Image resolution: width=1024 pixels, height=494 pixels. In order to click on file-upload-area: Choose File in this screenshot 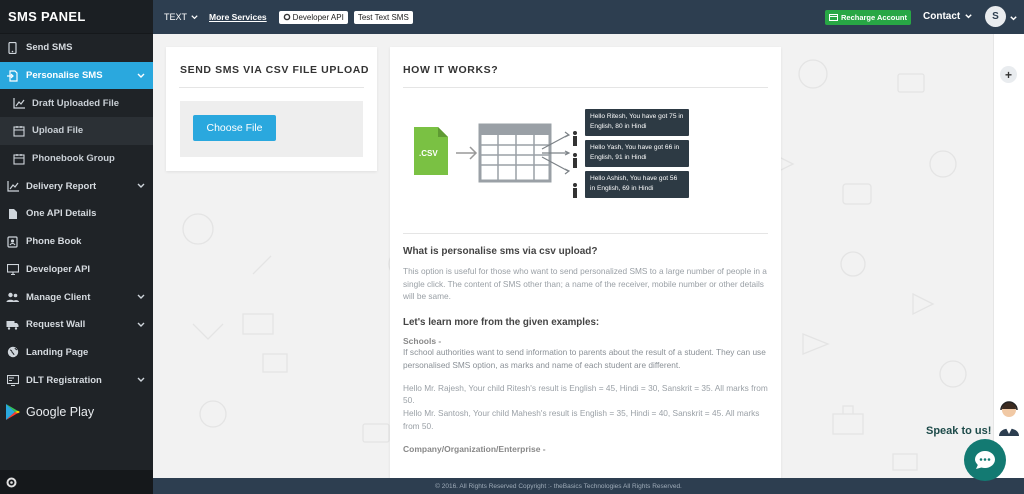, I will do `click(271, 129)`.